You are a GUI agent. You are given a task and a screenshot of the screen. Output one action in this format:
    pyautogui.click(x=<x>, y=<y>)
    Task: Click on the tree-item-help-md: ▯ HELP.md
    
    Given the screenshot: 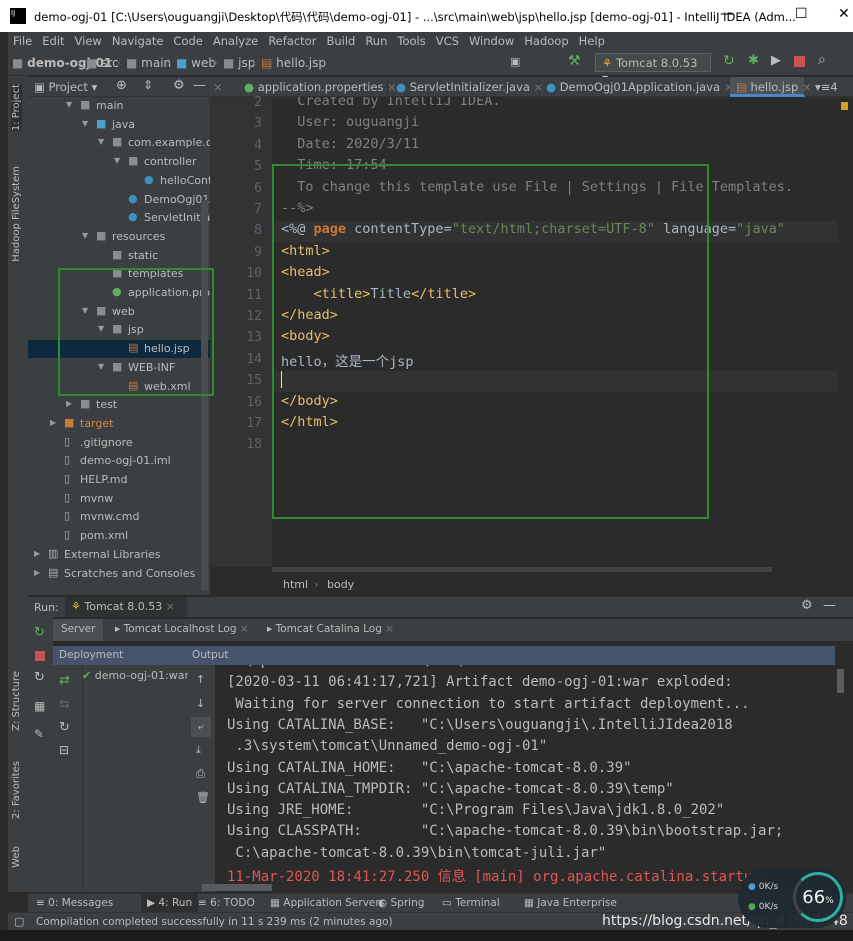 What is the action you would take?
    pyautogui.click(x=119, y=480)
    